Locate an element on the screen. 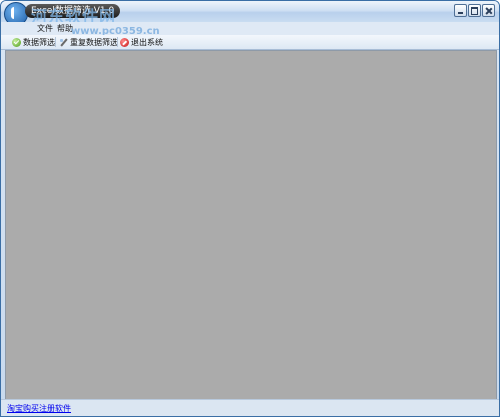 The width and height of the screenshot is (500, 417). menu-bar: 文件 帮助 is located at coordinates (250, 28).